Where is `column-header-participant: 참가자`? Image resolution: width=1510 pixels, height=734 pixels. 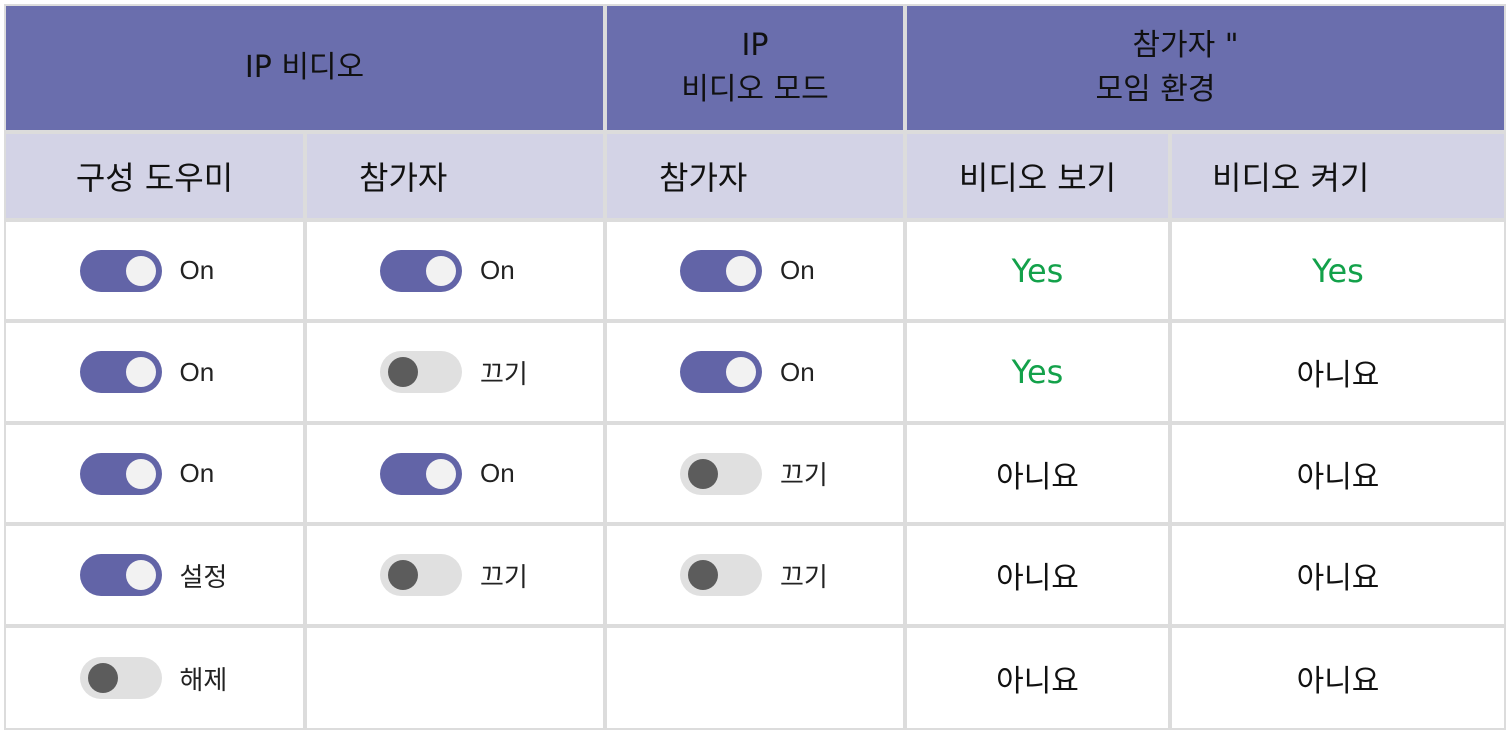
column-header-participant: 참가자 is located at coordinates (455, 176).